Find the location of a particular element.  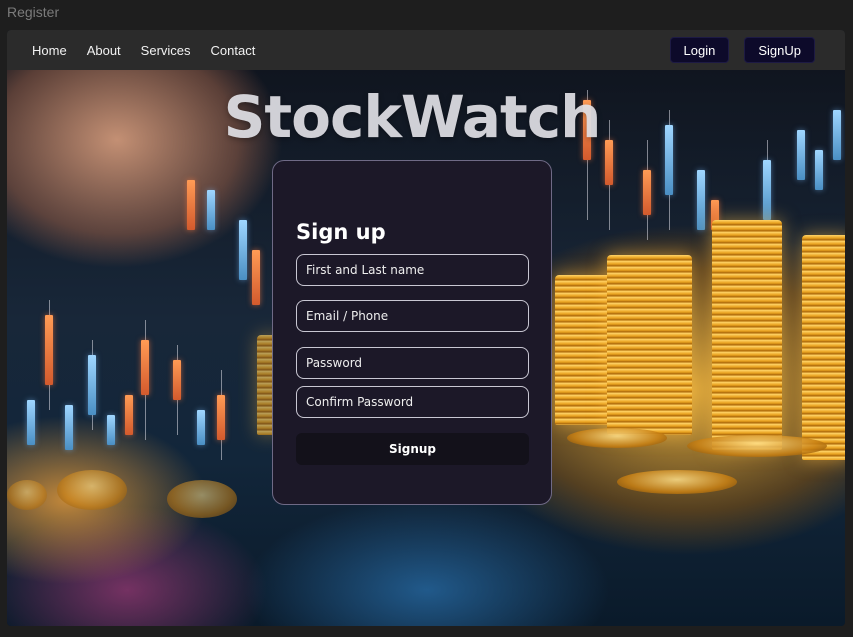

nav-link-contact: Contact is located at coordinates (233, 50).